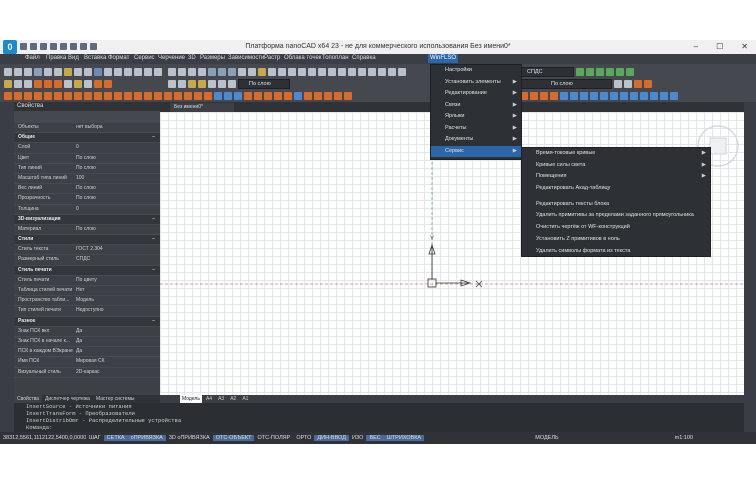  Describe the element at coordinates (87, 210) in the screenshot. I see `prop-row: Толщина 0` at that location.